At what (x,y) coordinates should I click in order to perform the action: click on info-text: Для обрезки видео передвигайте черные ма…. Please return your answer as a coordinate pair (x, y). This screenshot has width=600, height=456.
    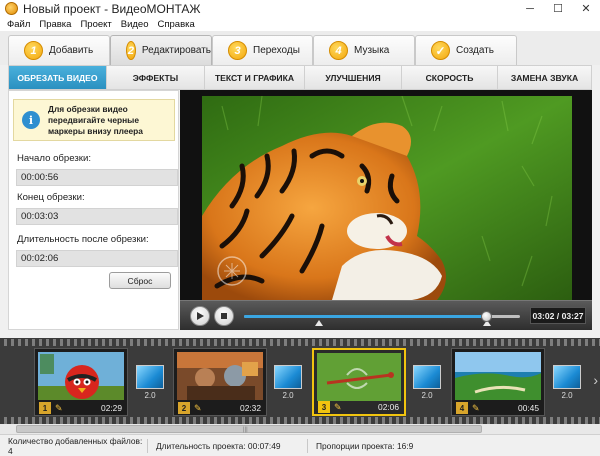
    Looking at the image, I should click on (95, 119).